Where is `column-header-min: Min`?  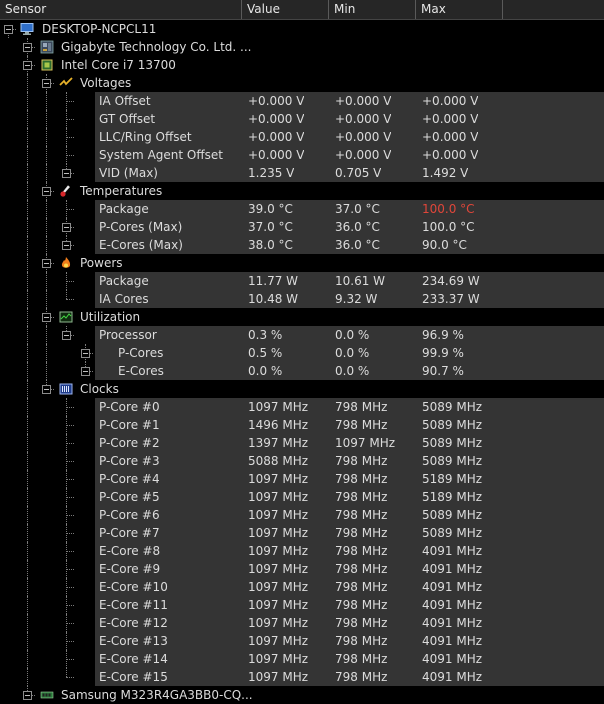
column-header-min: Min is located at coordinates (372, 9).